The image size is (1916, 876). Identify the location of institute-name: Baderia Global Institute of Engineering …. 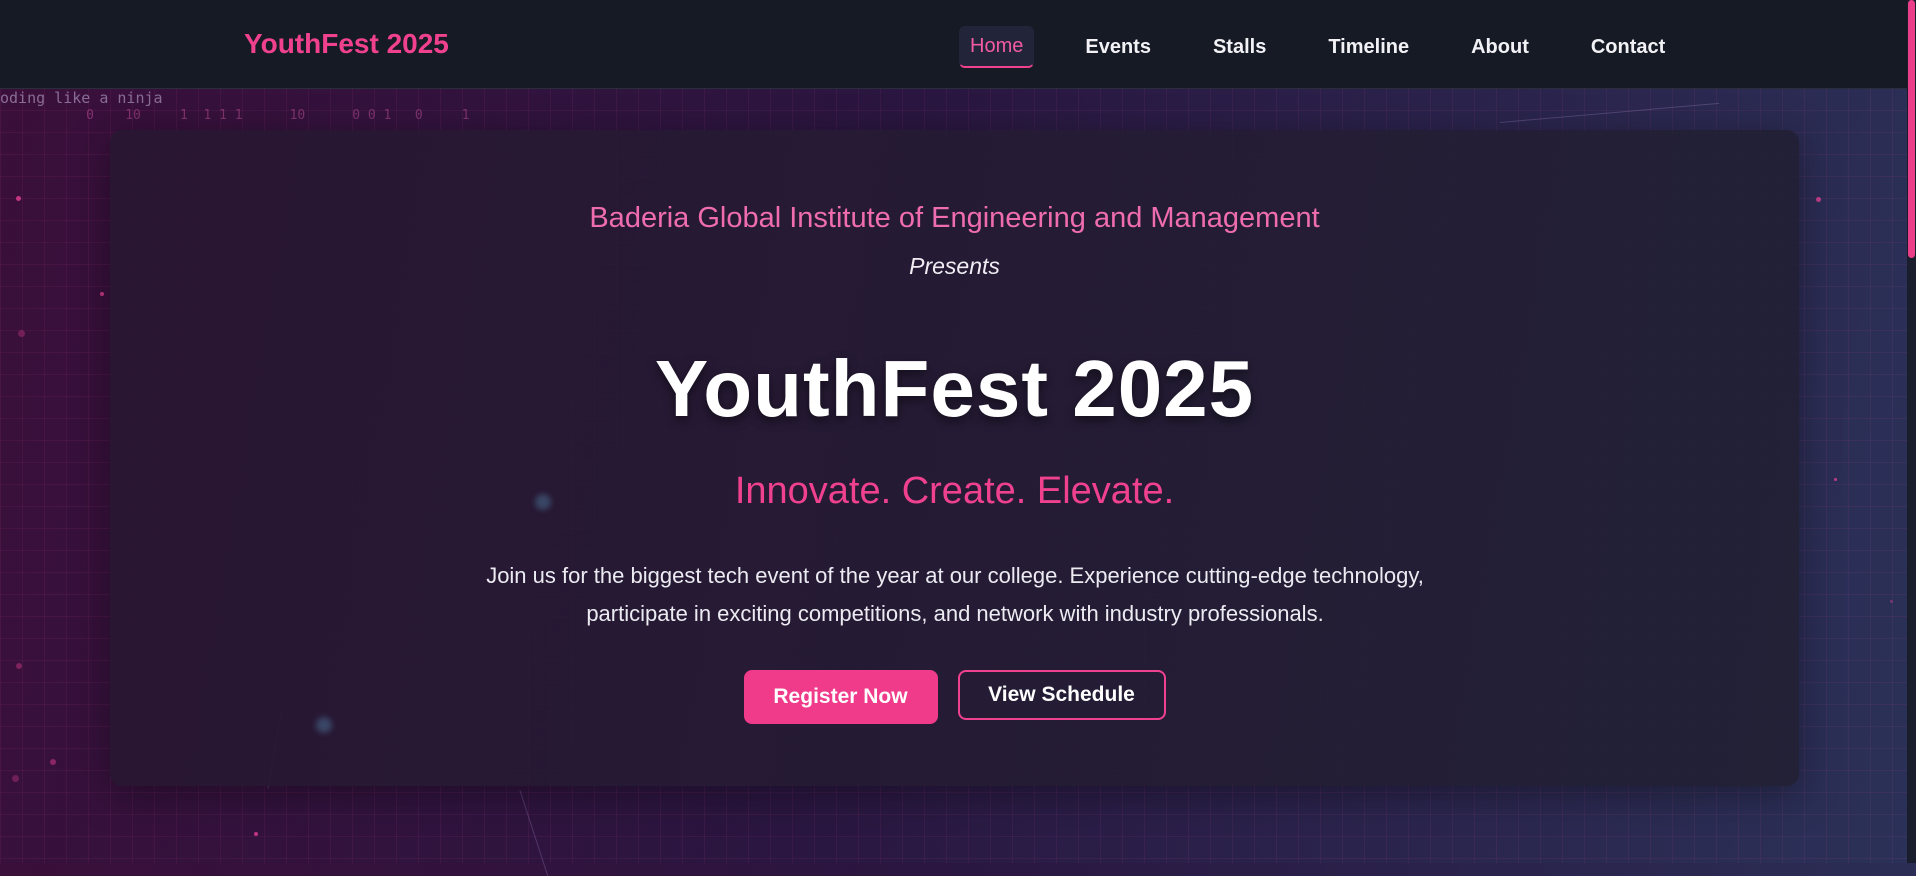
(954, 218).